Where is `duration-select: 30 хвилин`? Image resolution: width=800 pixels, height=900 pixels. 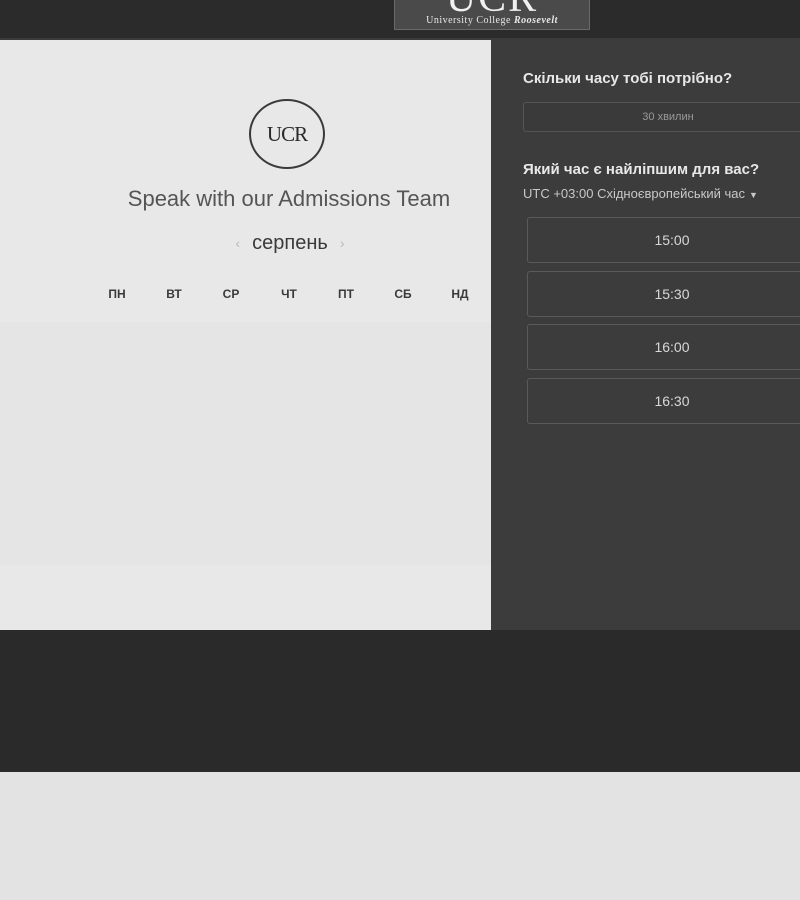
duration-select: 30 хвилин is located at coordinates (661, 117).